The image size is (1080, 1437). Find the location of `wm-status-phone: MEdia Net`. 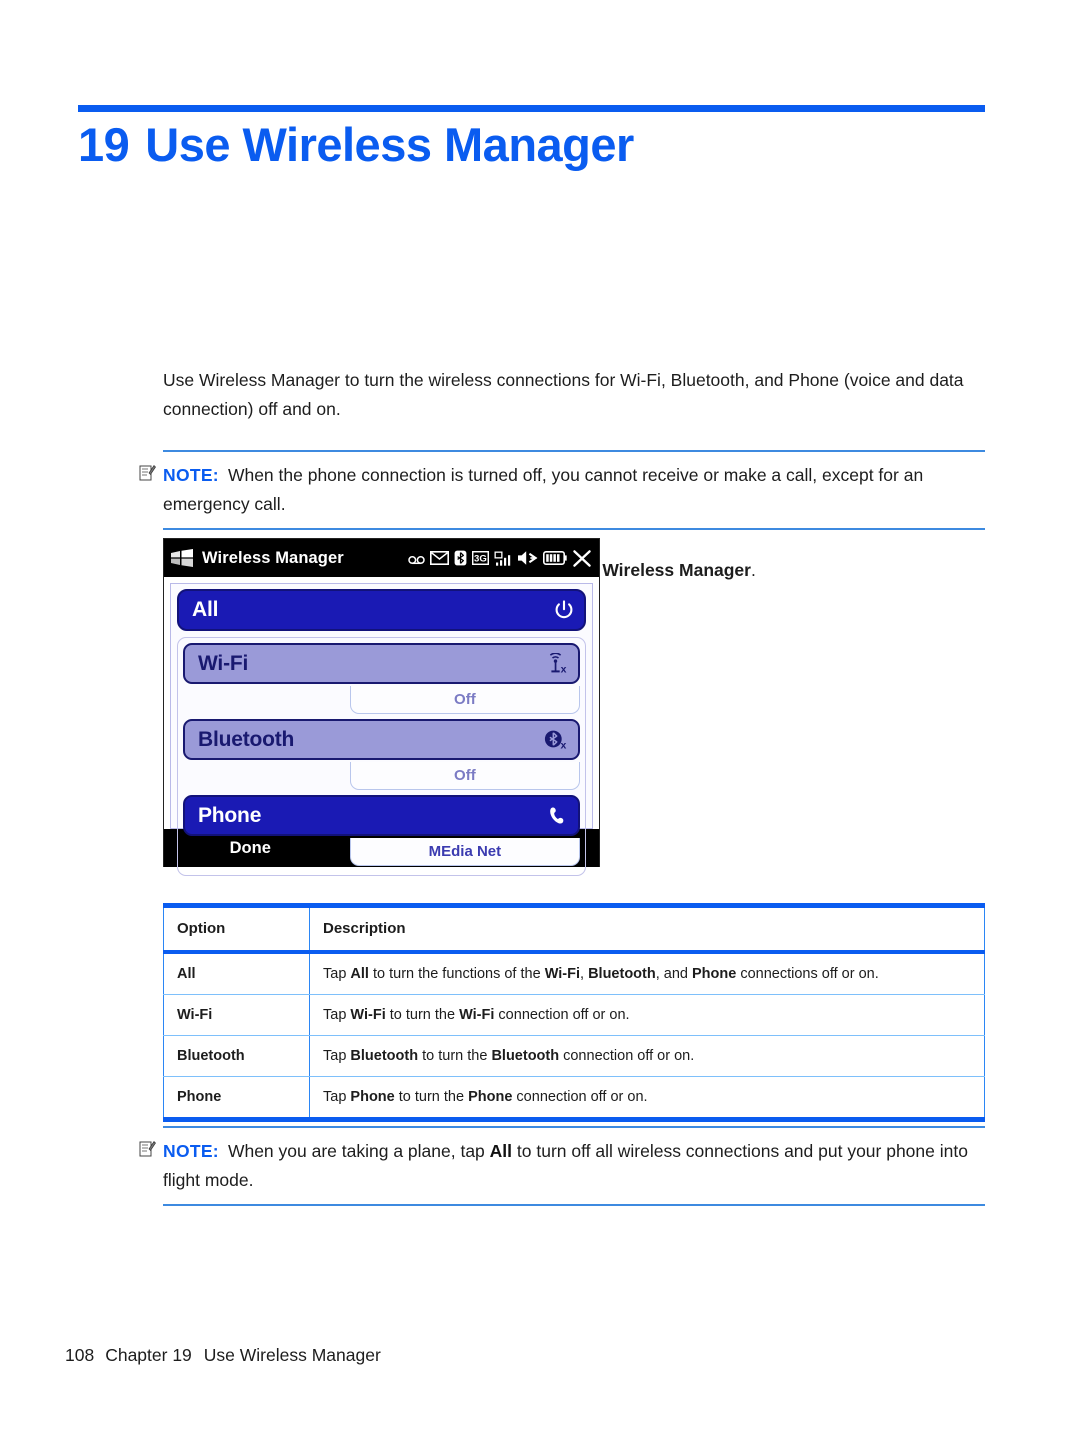

wm-status-phone: MEdia Net is located at coordinates (464, 852).